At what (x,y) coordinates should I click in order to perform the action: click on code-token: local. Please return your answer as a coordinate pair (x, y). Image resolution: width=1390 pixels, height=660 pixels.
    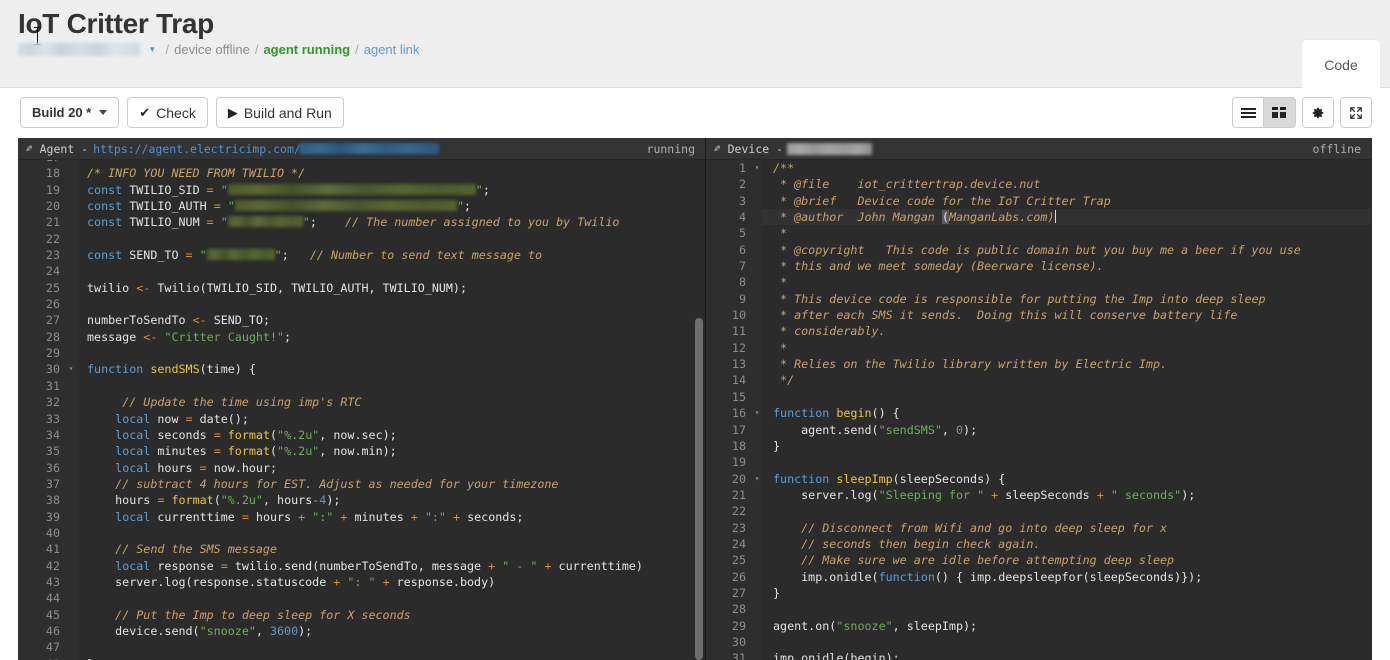
    Looking at the image, I should click on (136, 451).